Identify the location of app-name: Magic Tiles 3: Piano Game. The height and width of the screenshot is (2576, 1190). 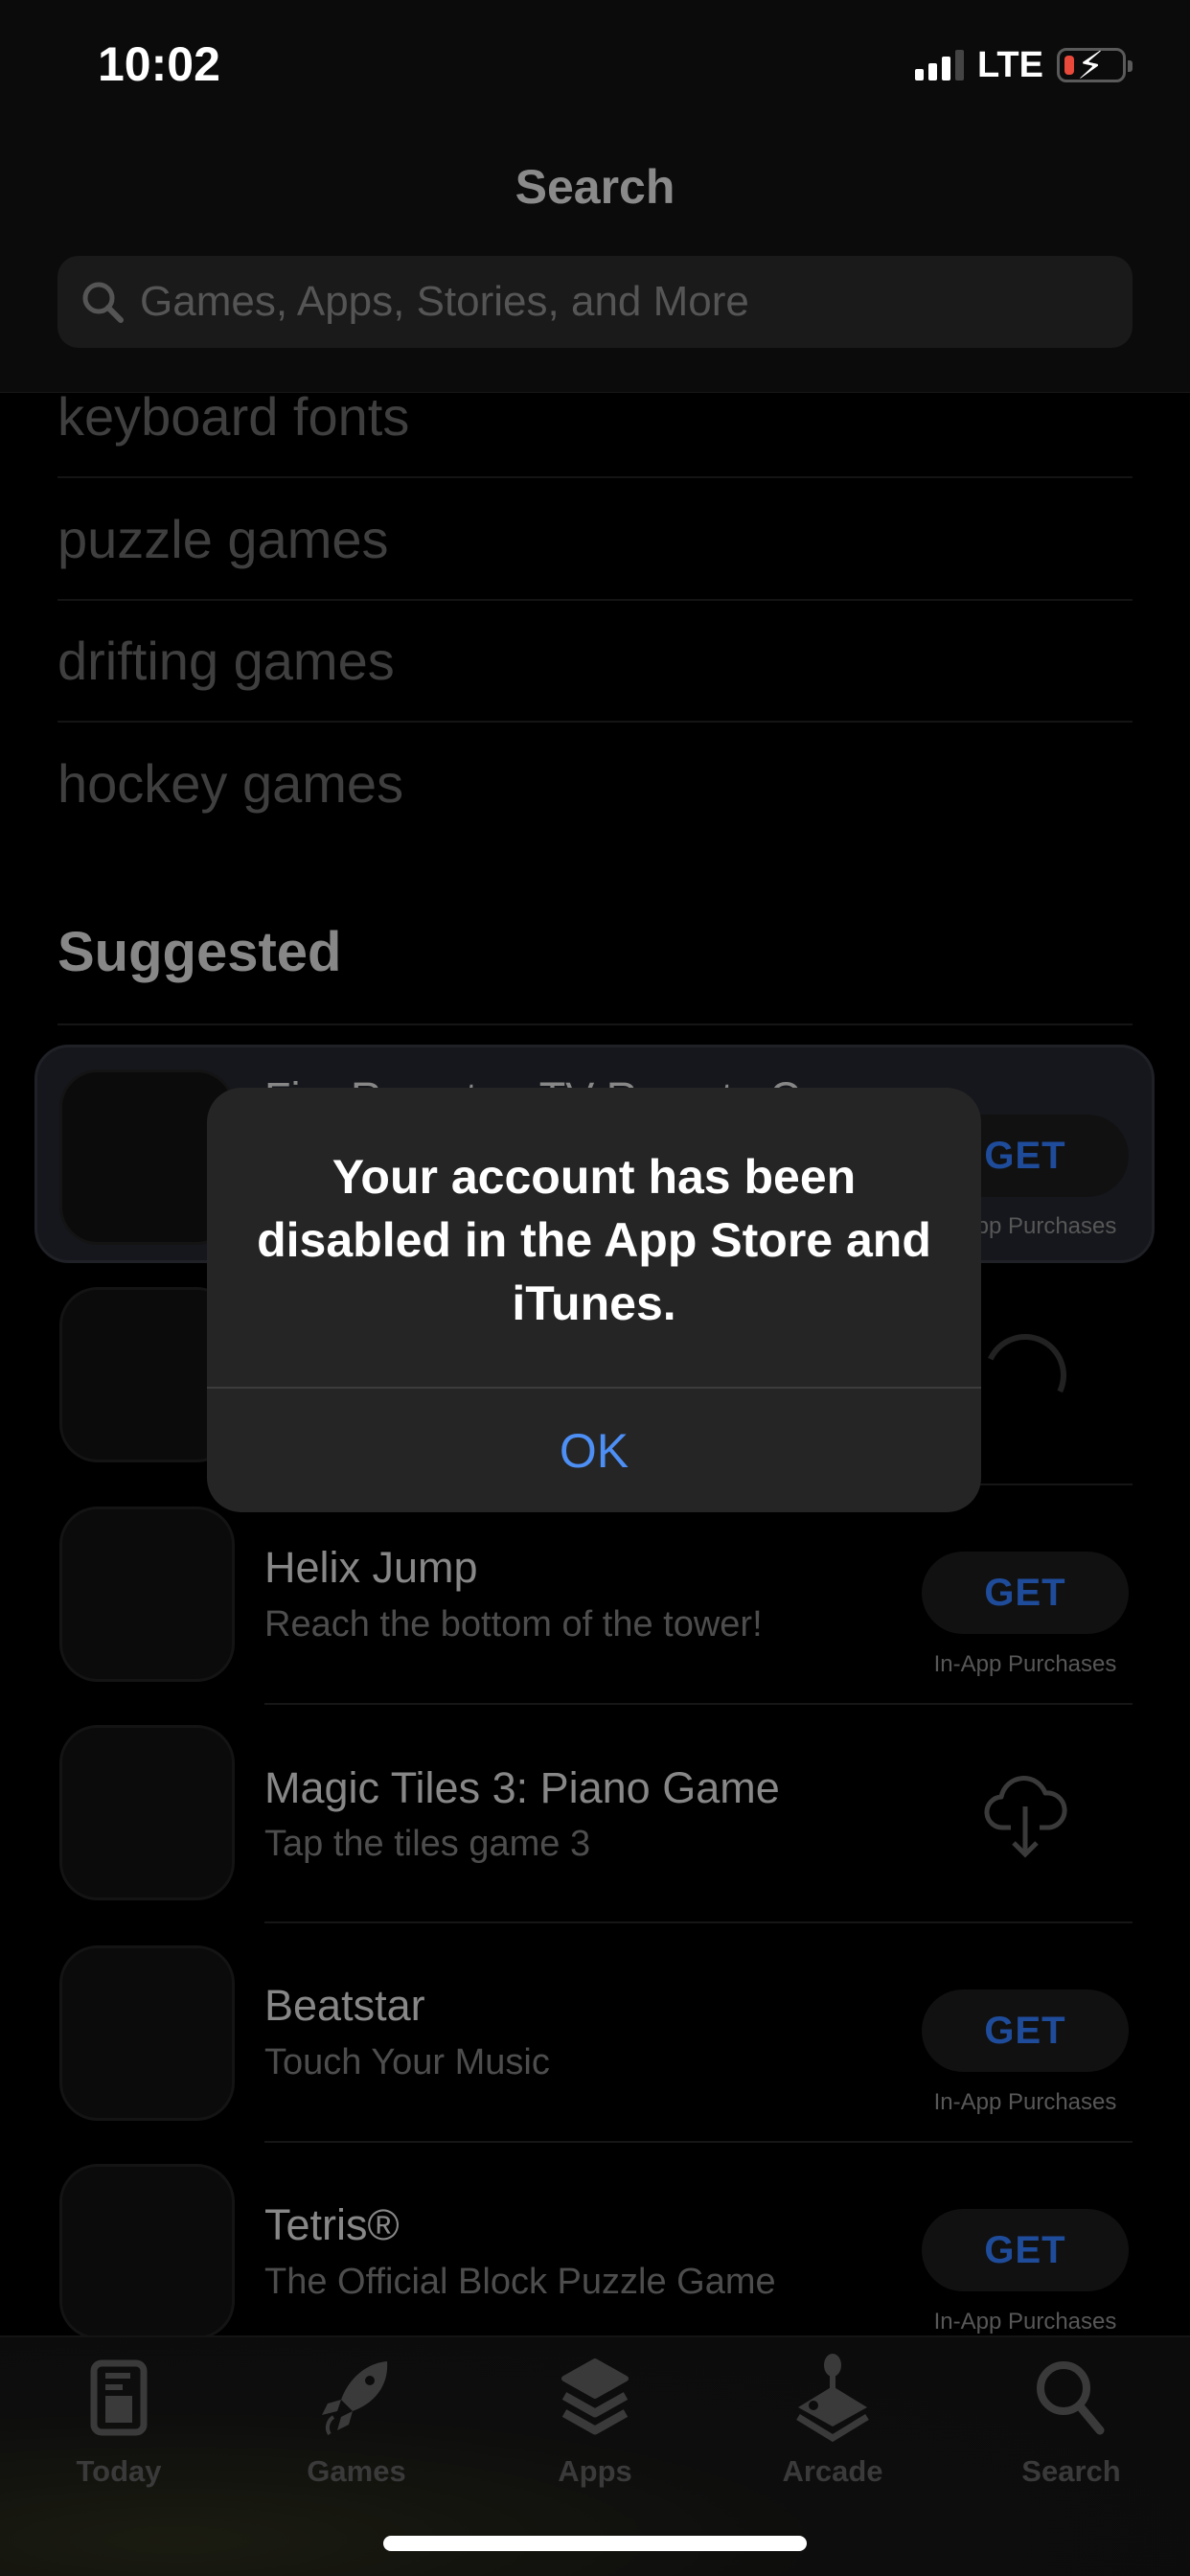
(522, 1787).